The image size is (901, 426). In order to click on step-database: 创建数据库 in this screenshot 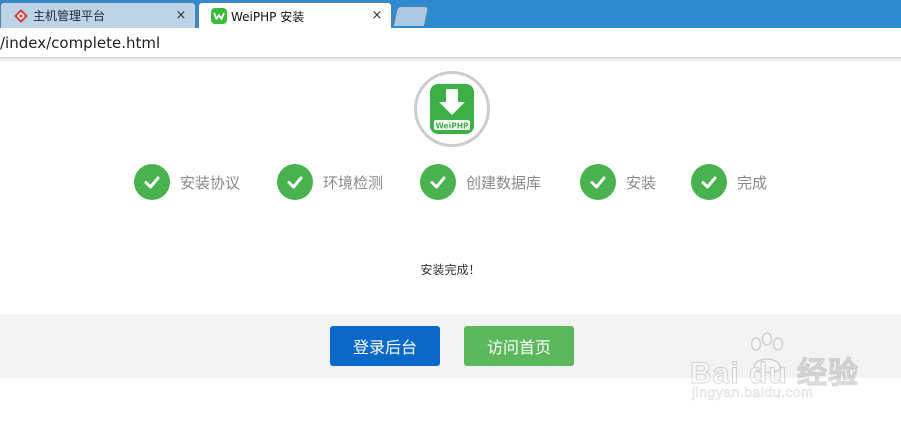, I will do `click(480, 182)`.